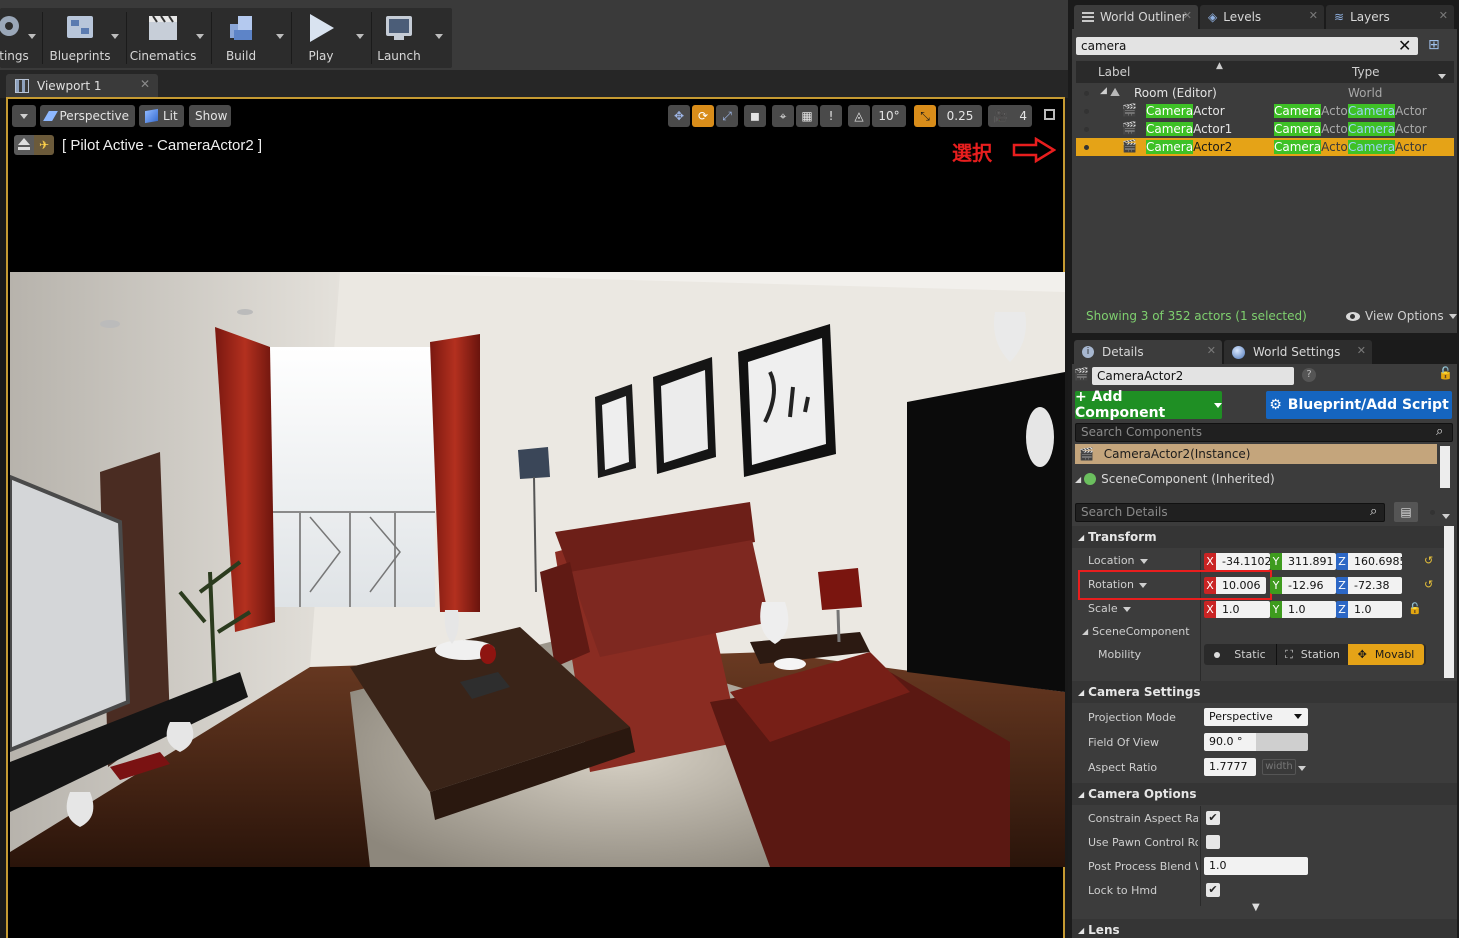  What do you see at coordinates (1298, 352) in the screenshot?
I see `tab-world-settings: World Settings ✕` at bounding box center [1298, 352].